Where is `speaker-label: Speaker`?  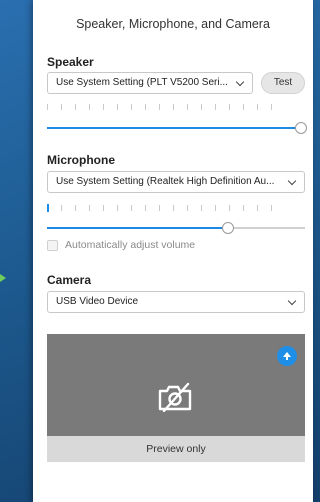
speaker-label: Speaker is located at coordinates (70, 62).